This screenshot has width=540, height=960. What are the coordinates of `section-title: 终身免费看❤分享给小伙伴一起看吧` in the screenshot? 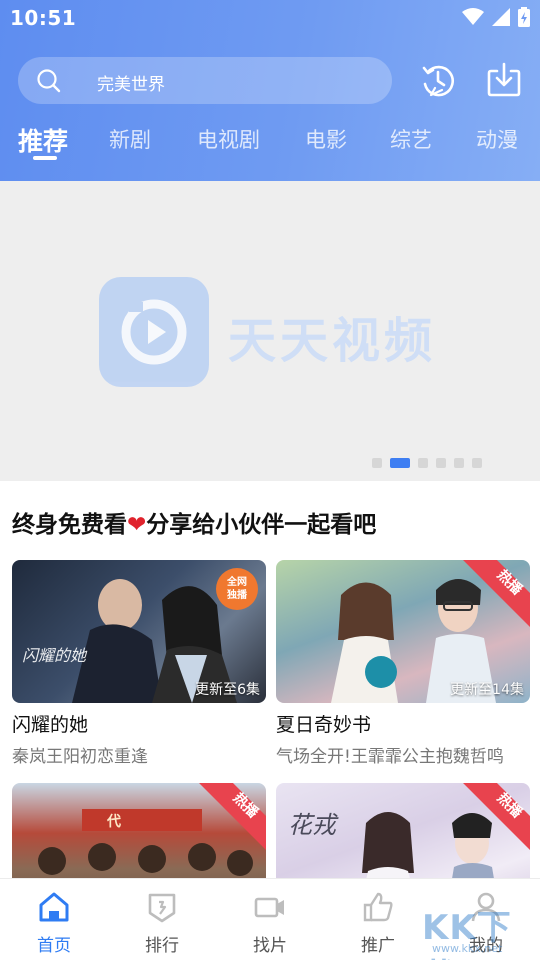 It's located at (194, 522).